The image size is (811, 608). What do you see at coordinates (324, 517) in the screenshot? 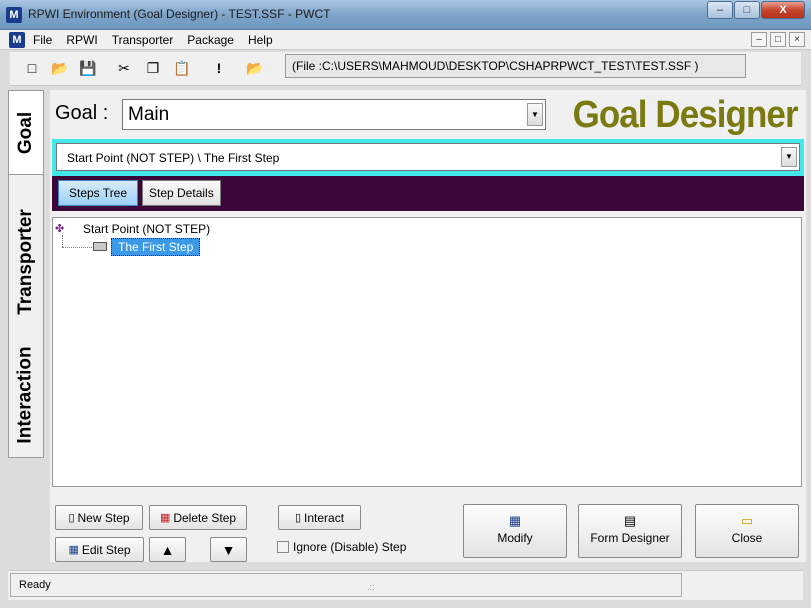
I see `interact-label: Interact` at bounding box center [324, 517].